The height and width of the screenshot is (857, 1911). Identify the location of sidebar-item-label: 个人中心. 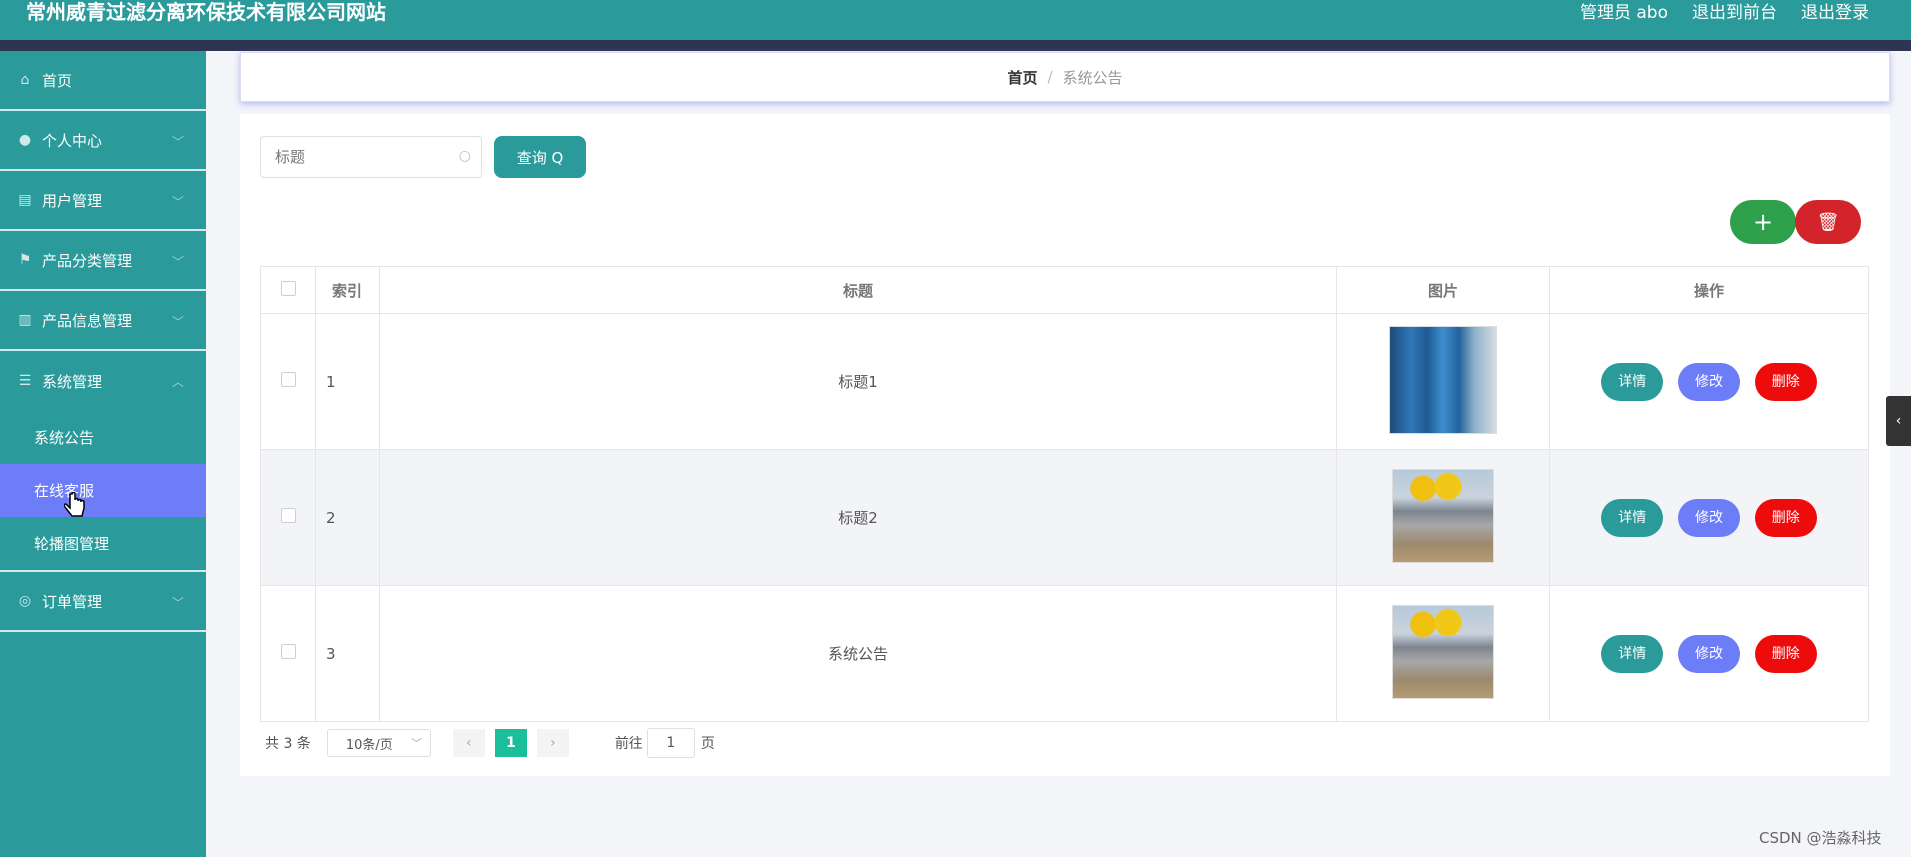
(72, 140).